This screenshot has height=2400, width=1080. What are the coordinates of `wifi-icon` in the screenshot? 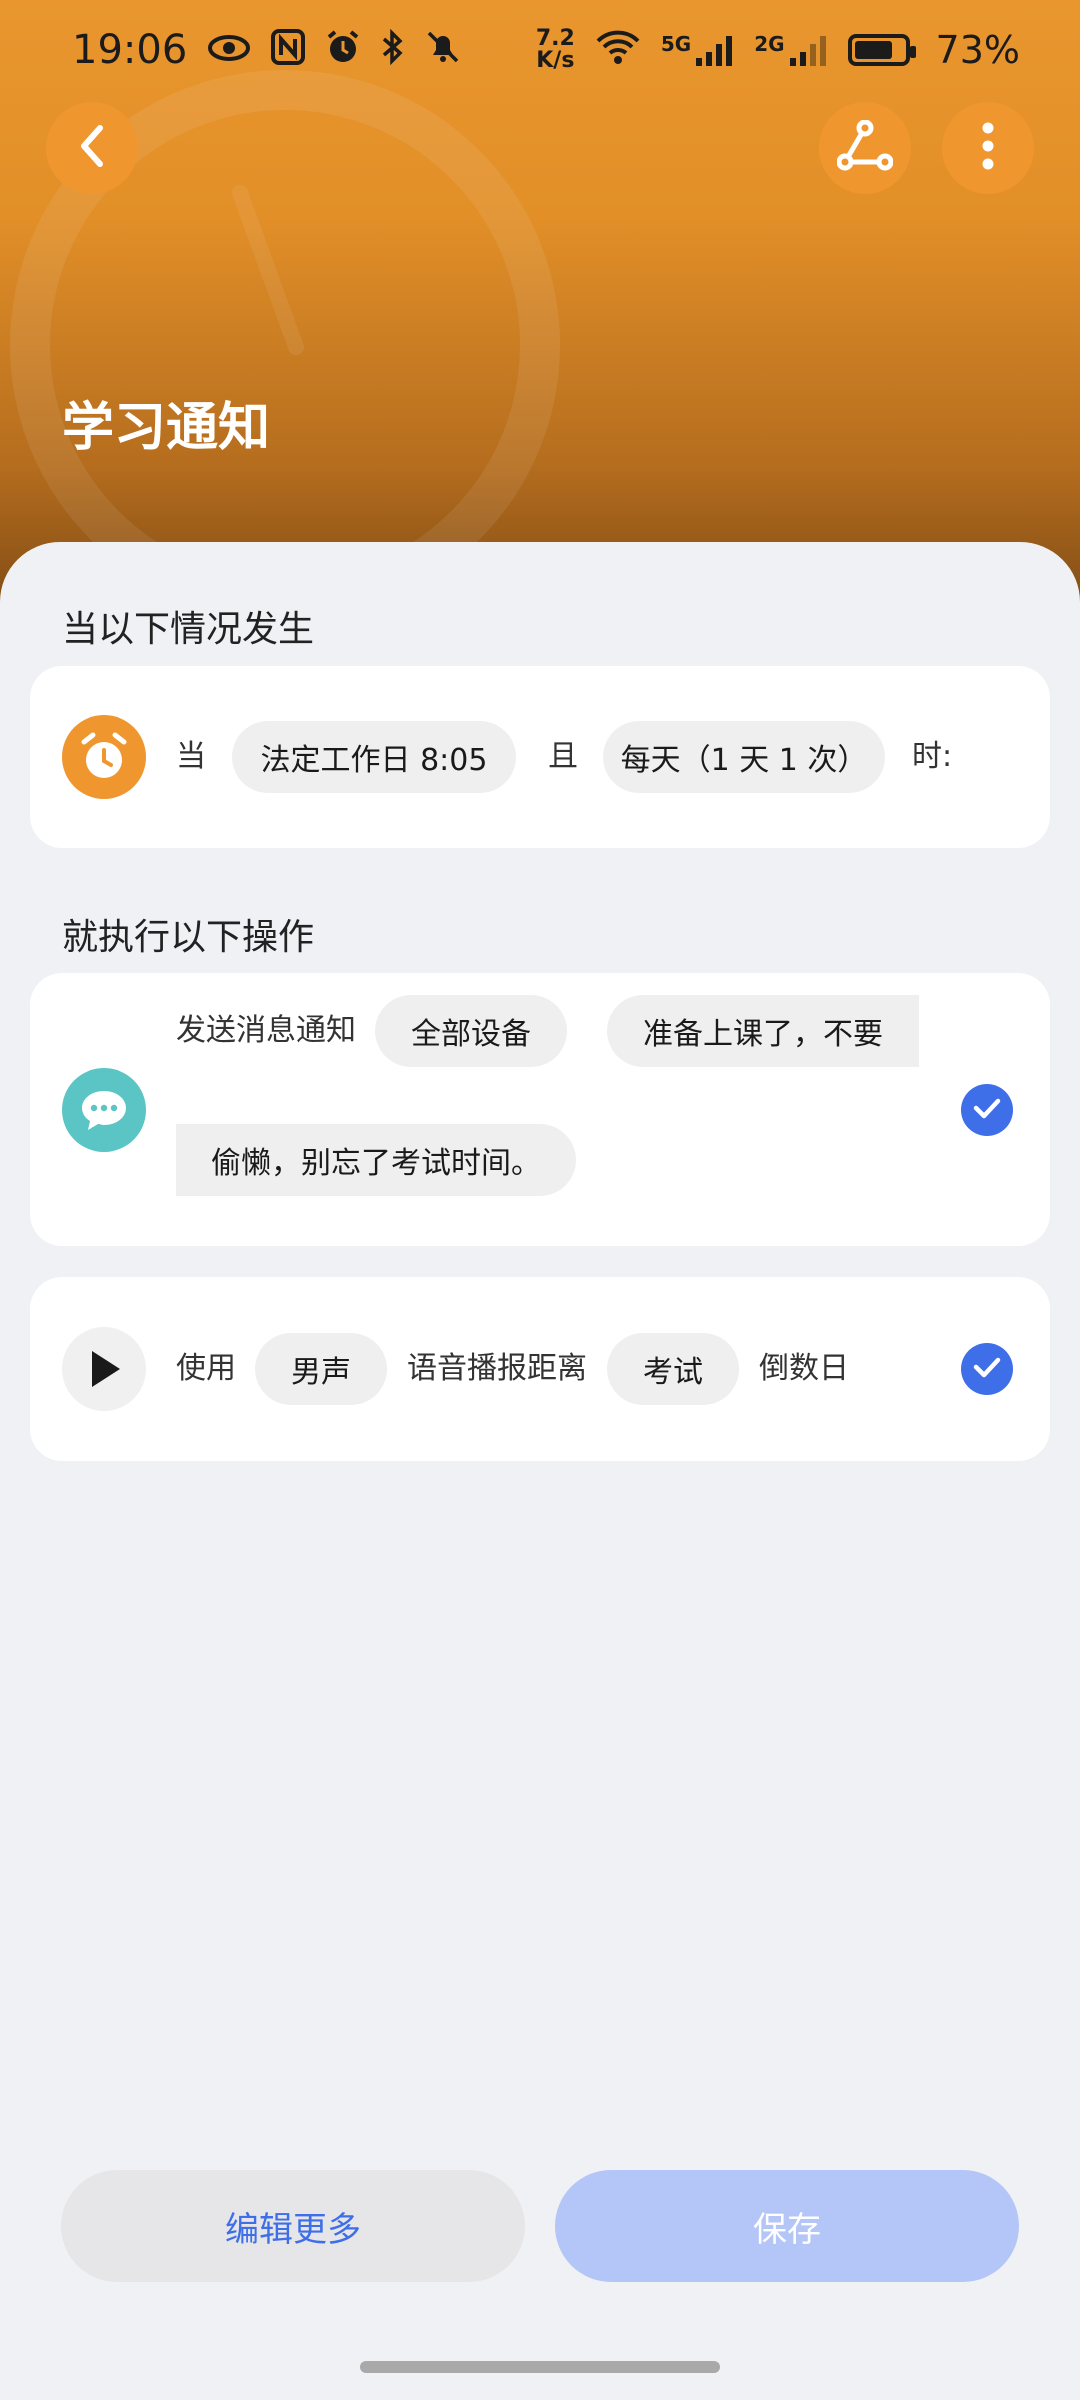 It's located at (618, 50).